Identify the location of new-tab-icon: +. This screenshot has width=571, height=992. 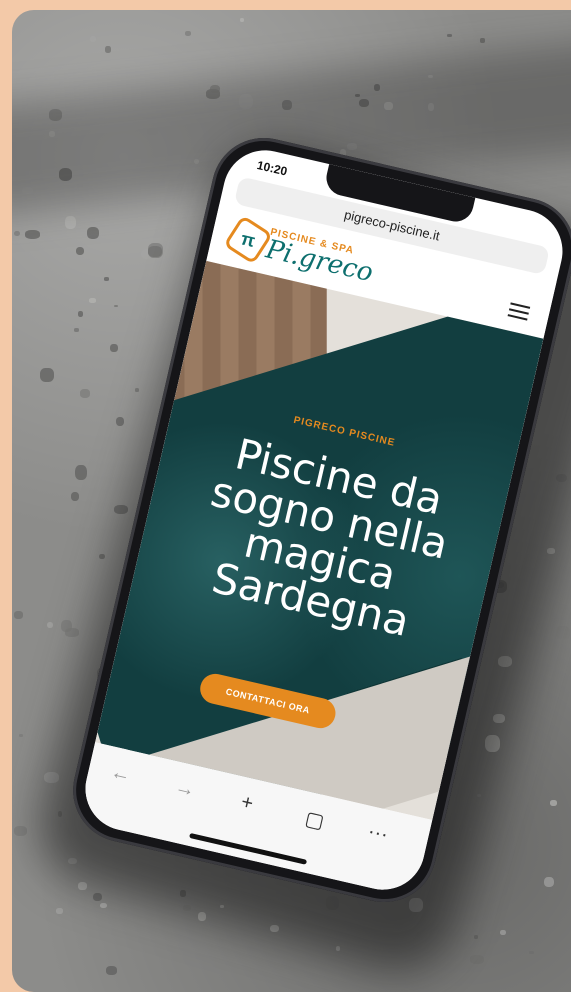
(247, 803).